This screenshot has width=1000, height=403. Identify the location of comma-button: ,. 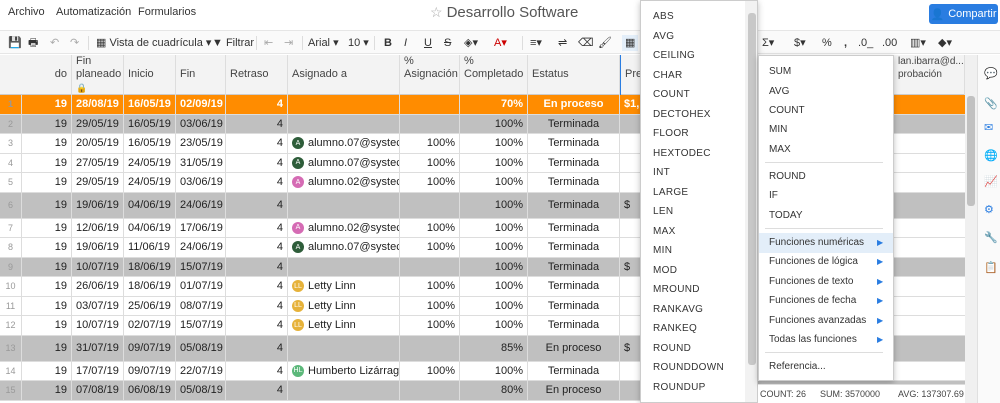
(845, 43).